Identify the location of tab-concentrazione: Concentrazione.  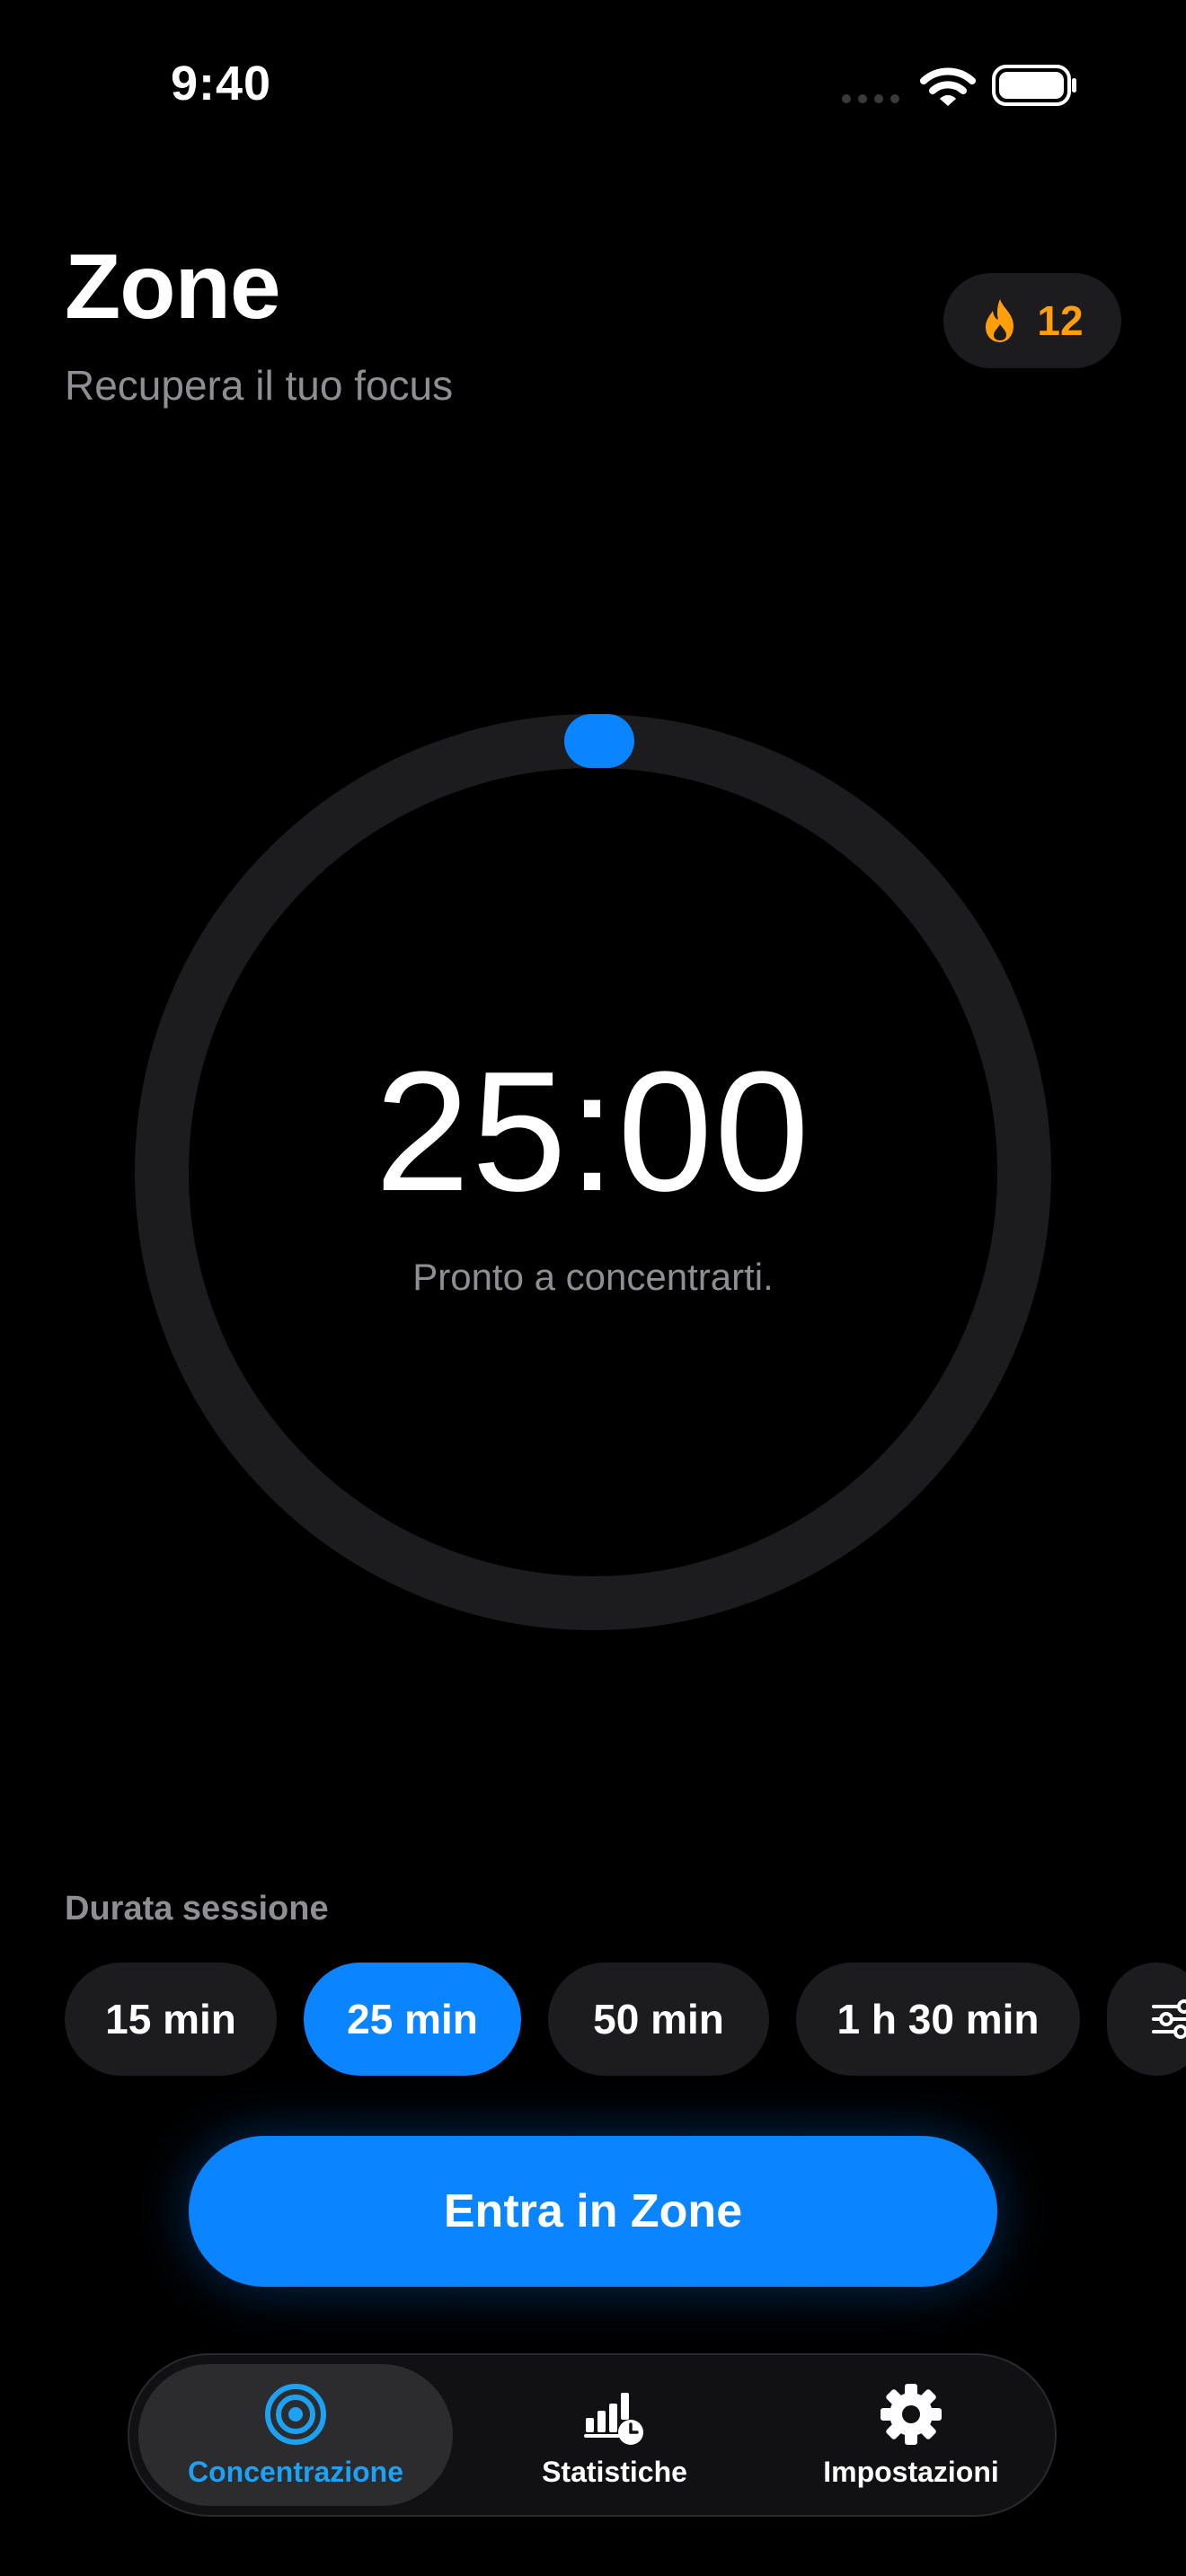
(295, 2435).